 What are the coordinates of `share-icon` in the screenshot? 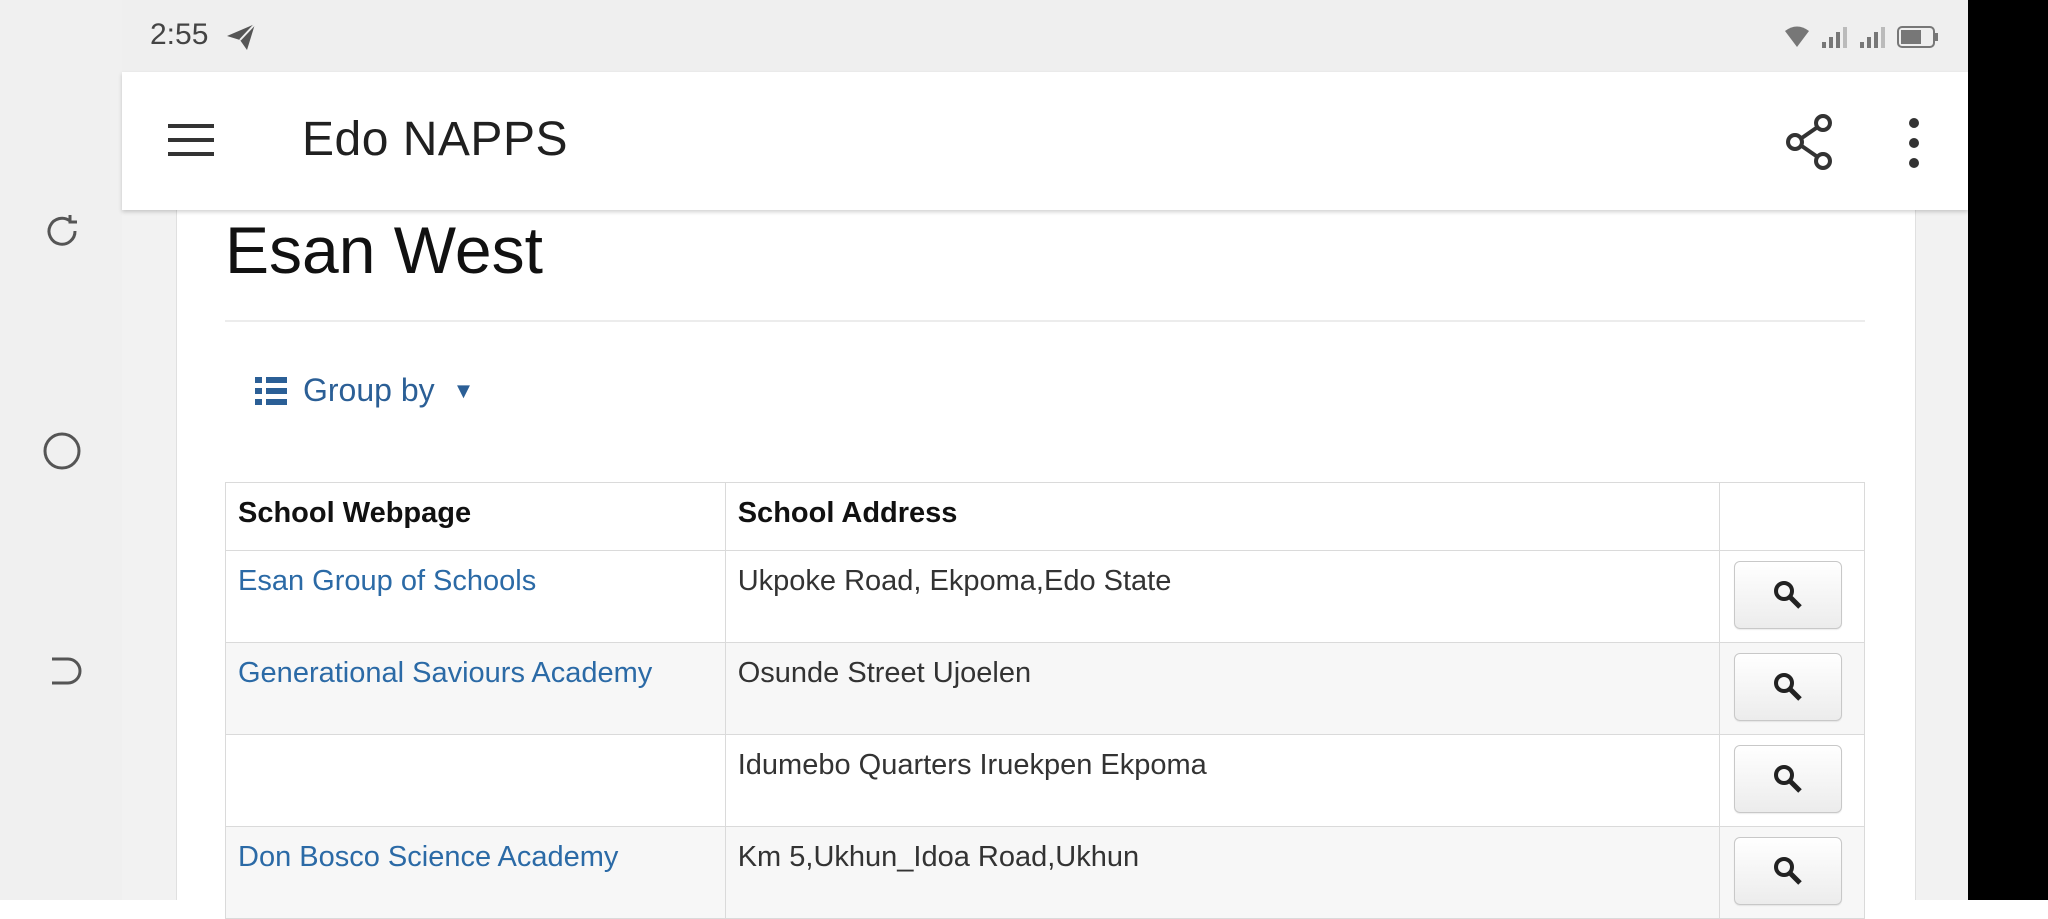 It's located at (1810, 142).